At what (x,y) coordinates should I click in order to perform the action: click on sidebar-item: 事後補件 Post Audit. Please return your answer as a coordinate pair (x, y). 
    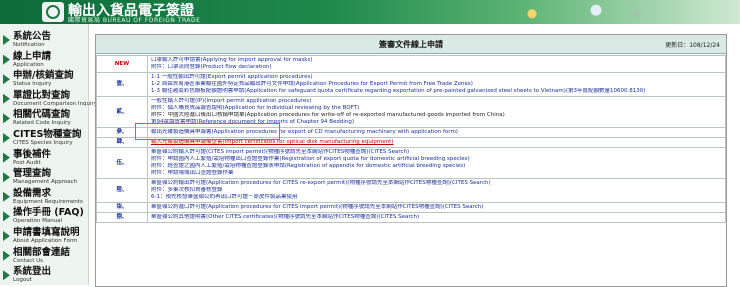
    Looking at the image, I should click on (45, 158).